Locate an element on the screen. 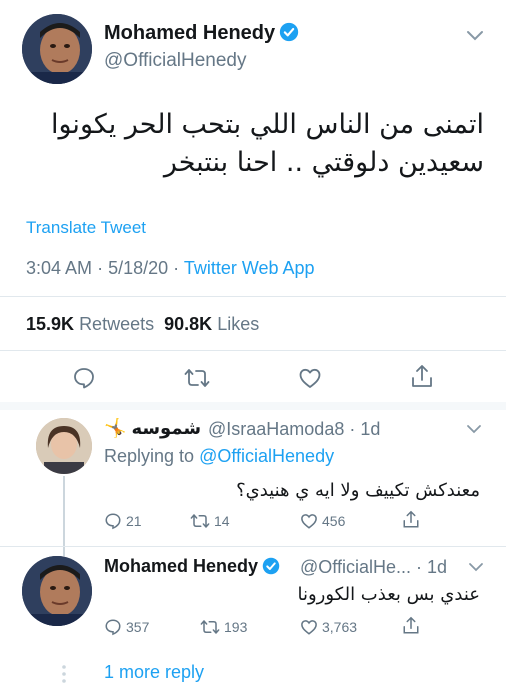  tweet-text-line: اتمنى من الناس اللي بتحب الحر يكونوا is located at coordinates (267, 124).